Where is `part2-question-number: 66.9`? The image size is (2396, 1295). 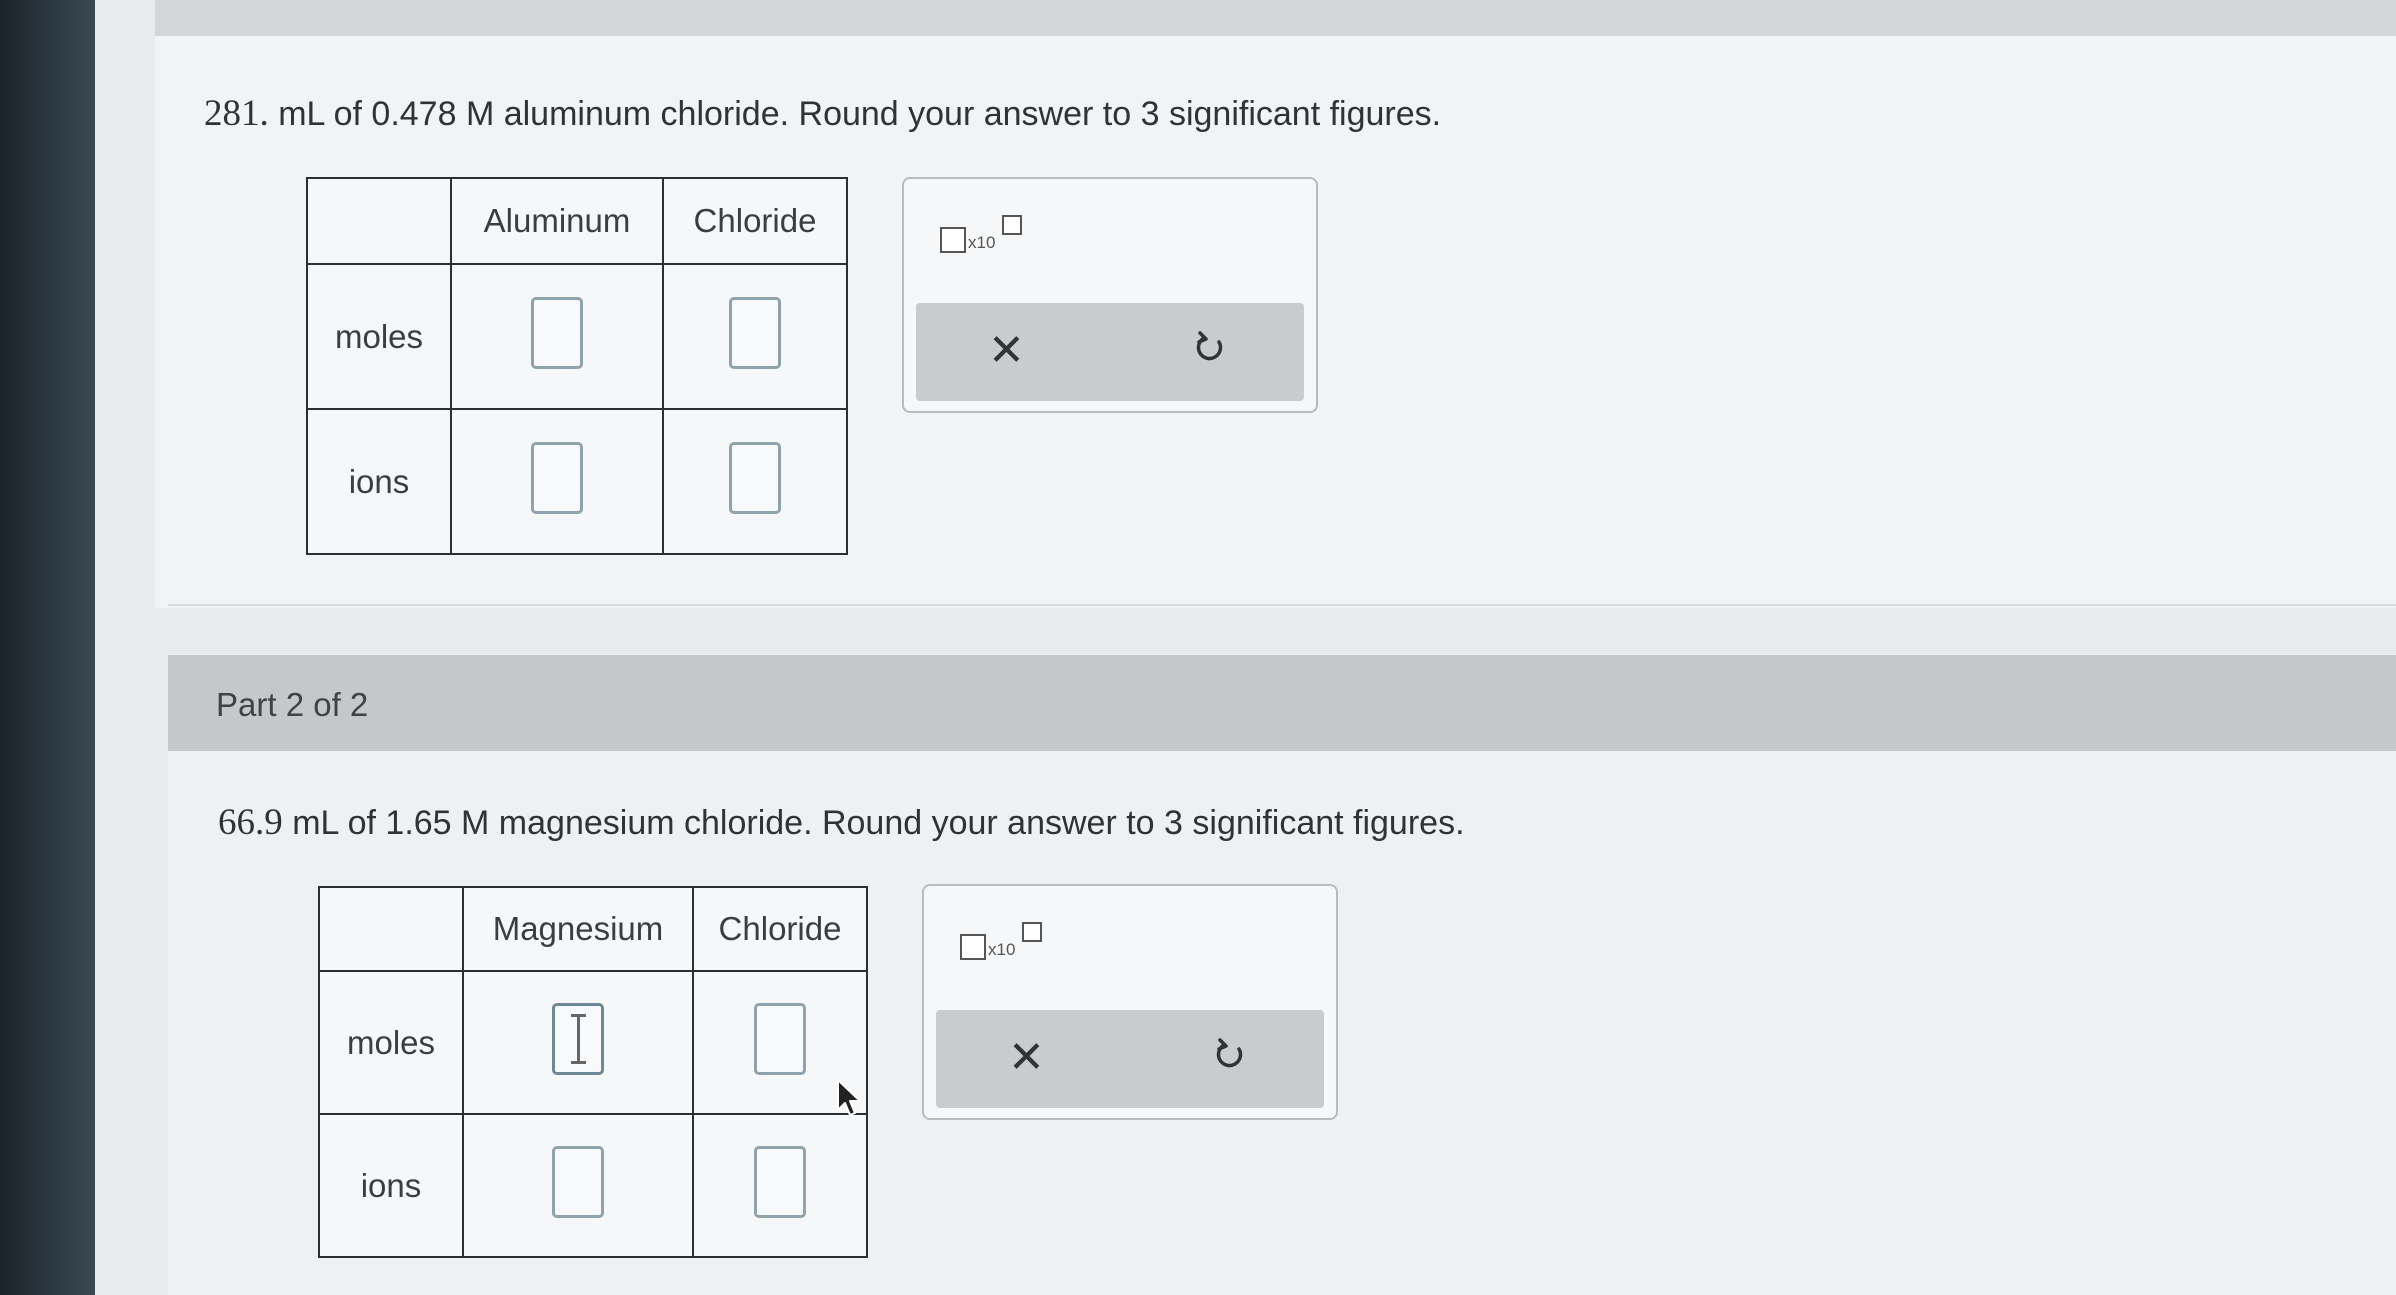
part2-question-number: 66.9 is located at coordinates (250, 822).